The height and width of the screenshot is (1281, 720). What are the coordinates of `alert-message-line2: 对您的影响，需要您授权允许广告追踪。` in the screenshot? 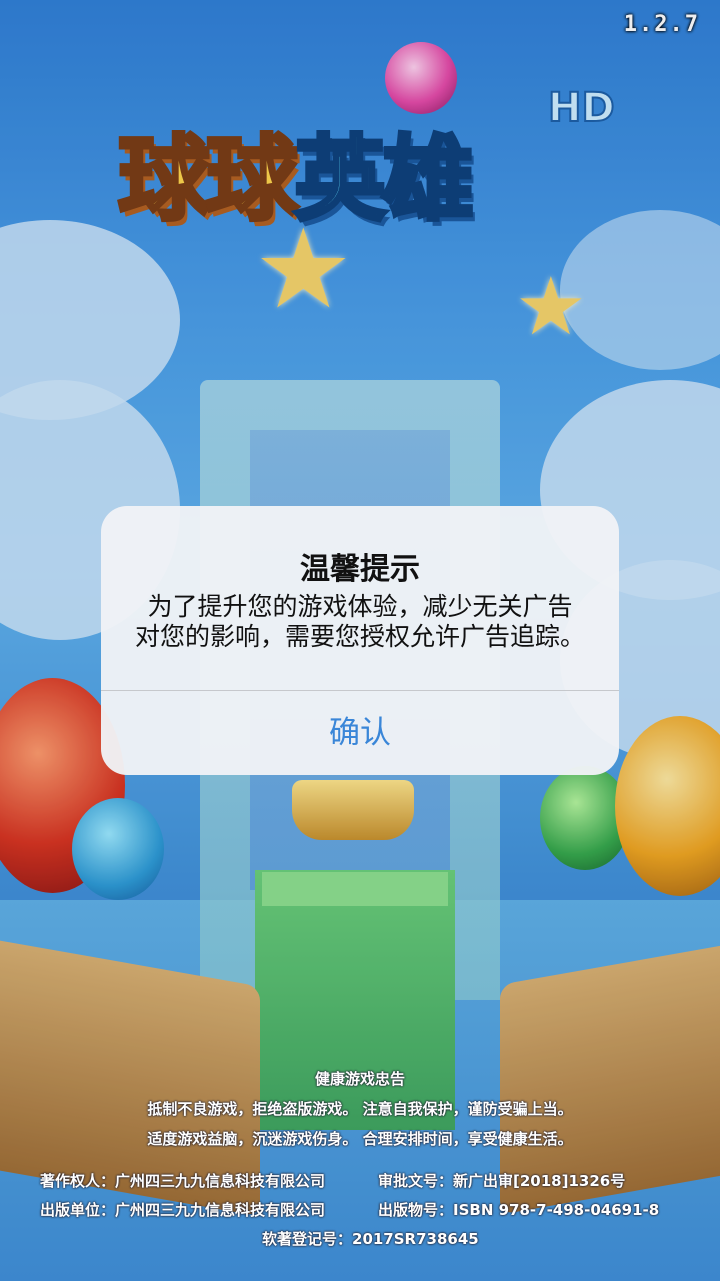 It's located at (359, 636).